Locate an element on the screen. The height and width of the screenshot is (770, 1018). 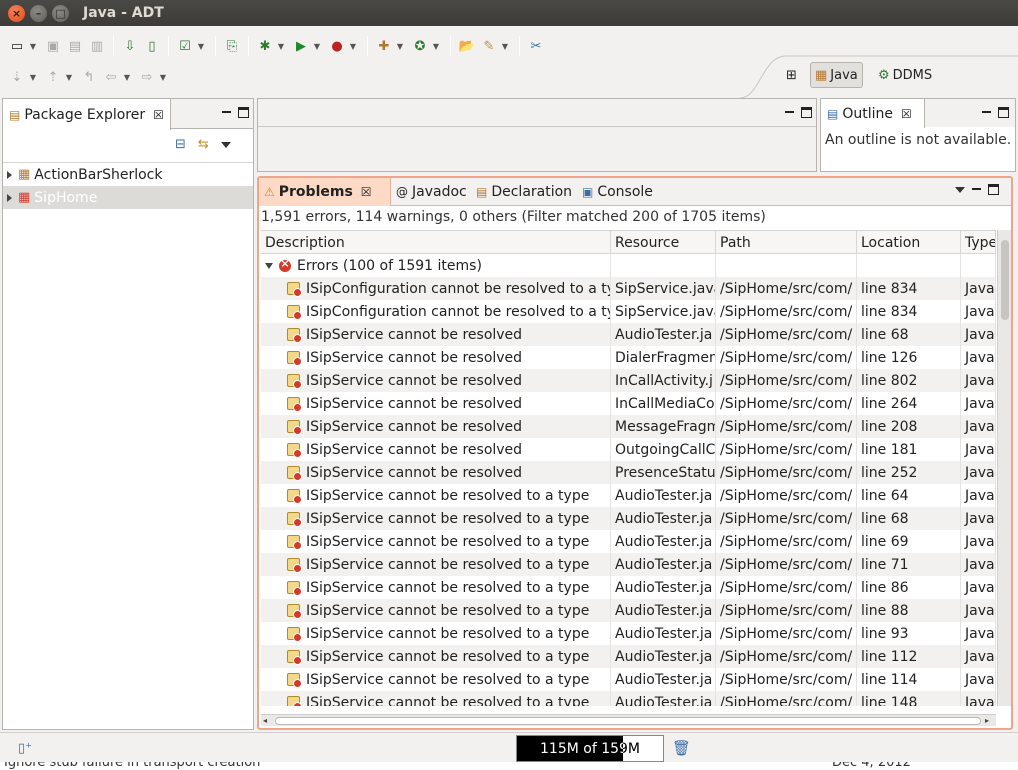
trash-icon: 🗑 is located at coordinates (681, 748).